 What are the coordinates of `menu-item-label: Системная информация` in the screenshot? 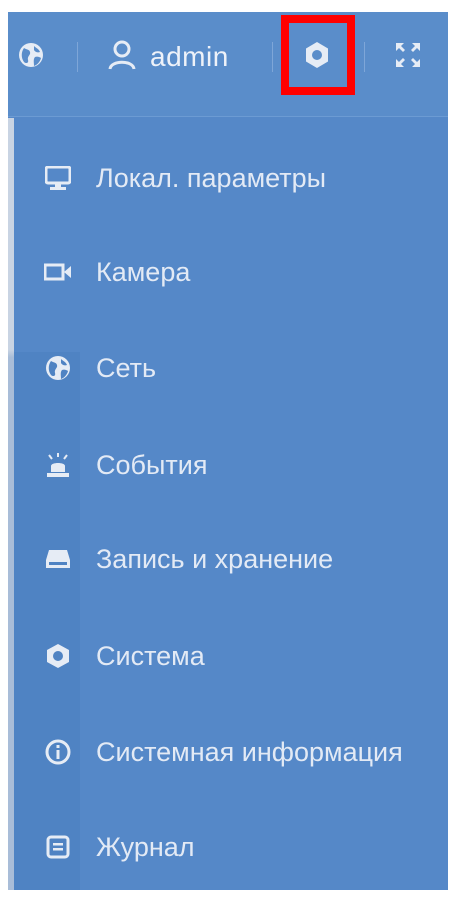 It's located at (249, 751).